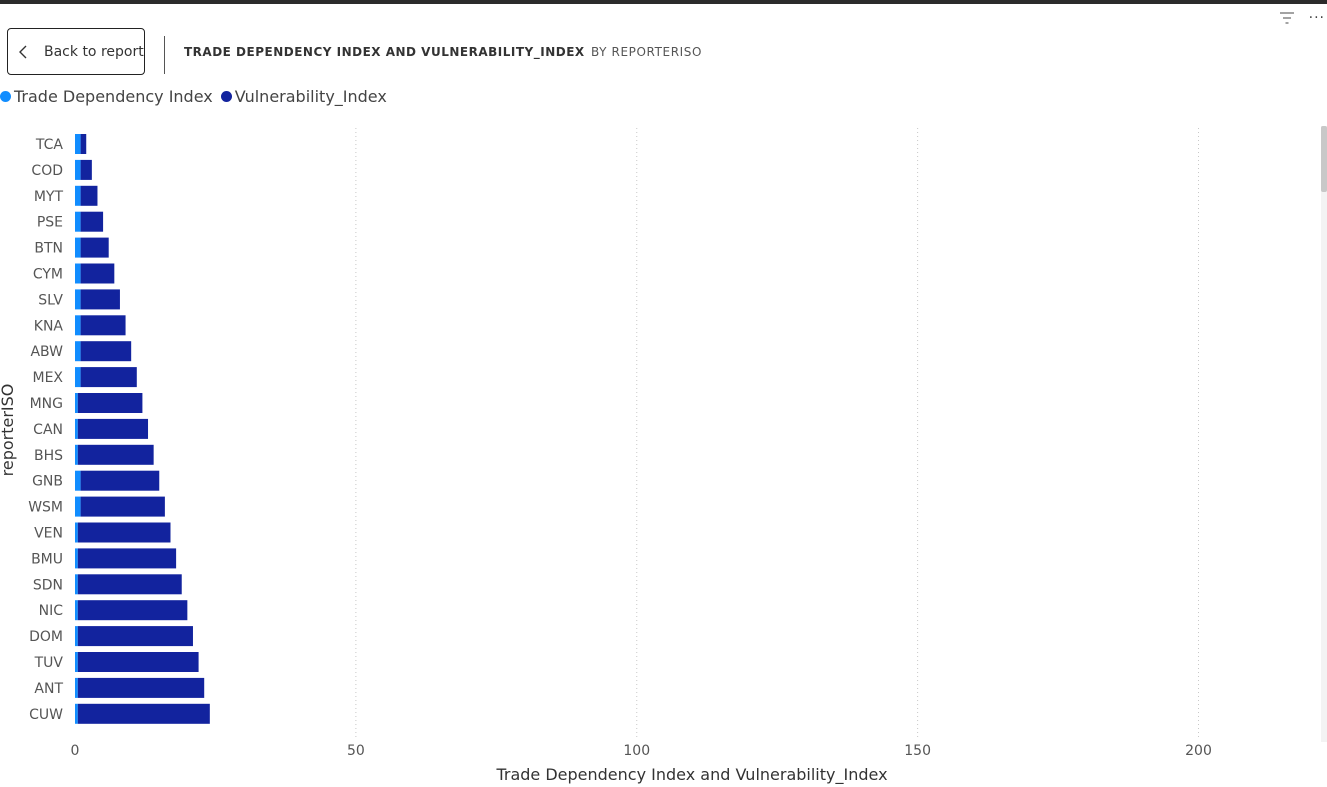  I want to click on y-tick-label: COD, so click(47, 171).